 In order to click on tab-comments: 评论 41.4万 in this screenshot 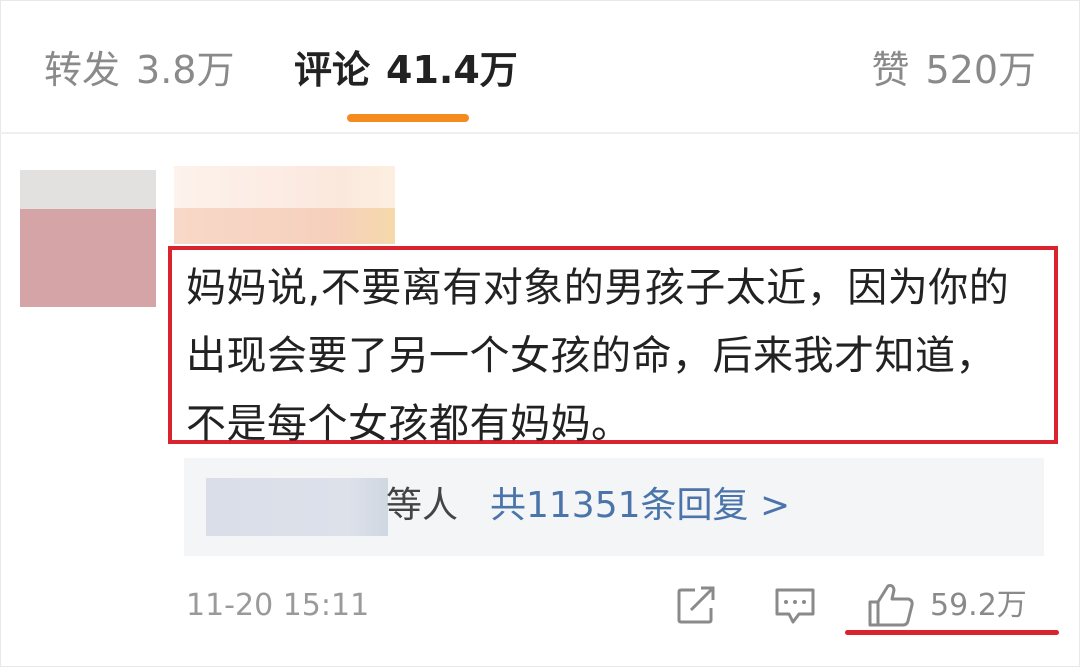, I will do `click(406, 70)`.